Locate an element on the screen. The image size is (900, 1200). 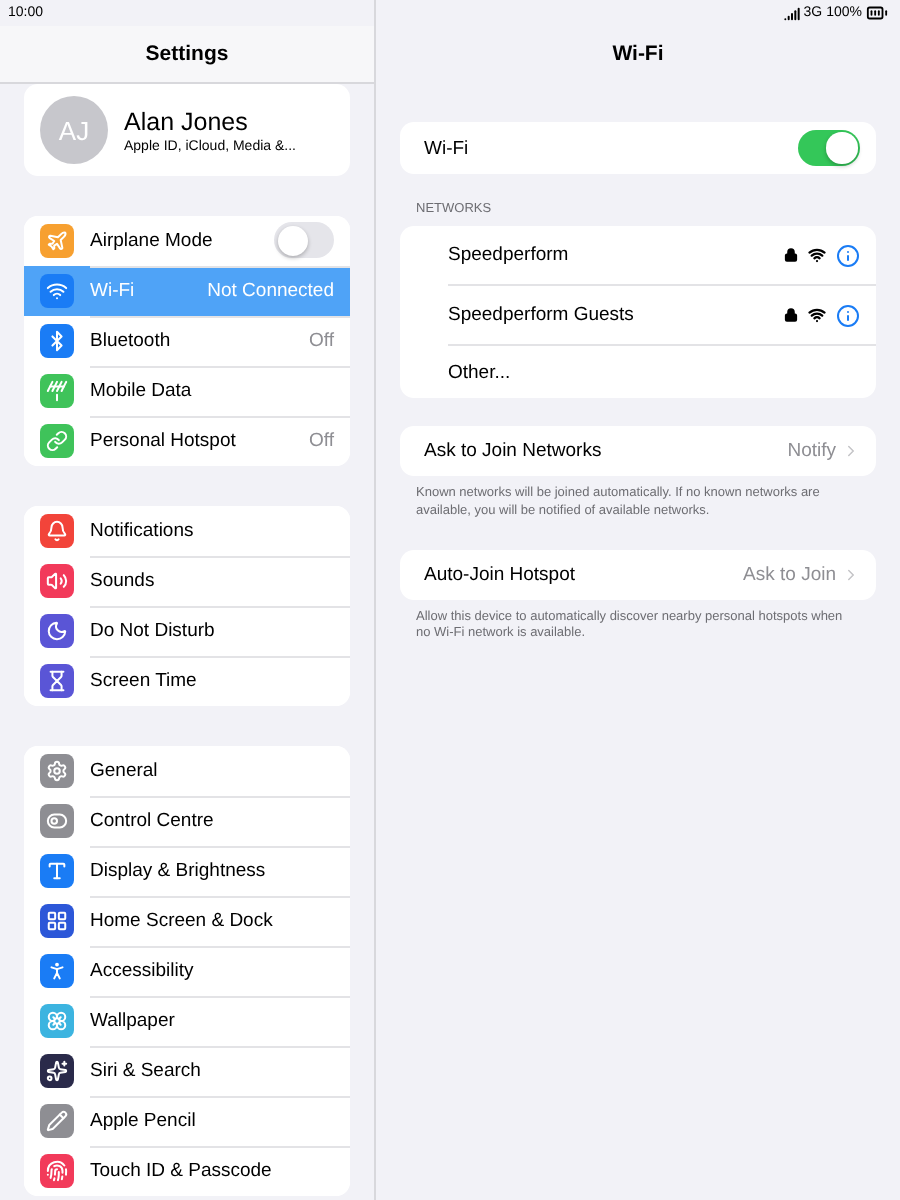
row-value: Not Connected is located at coordinates (270, 290).